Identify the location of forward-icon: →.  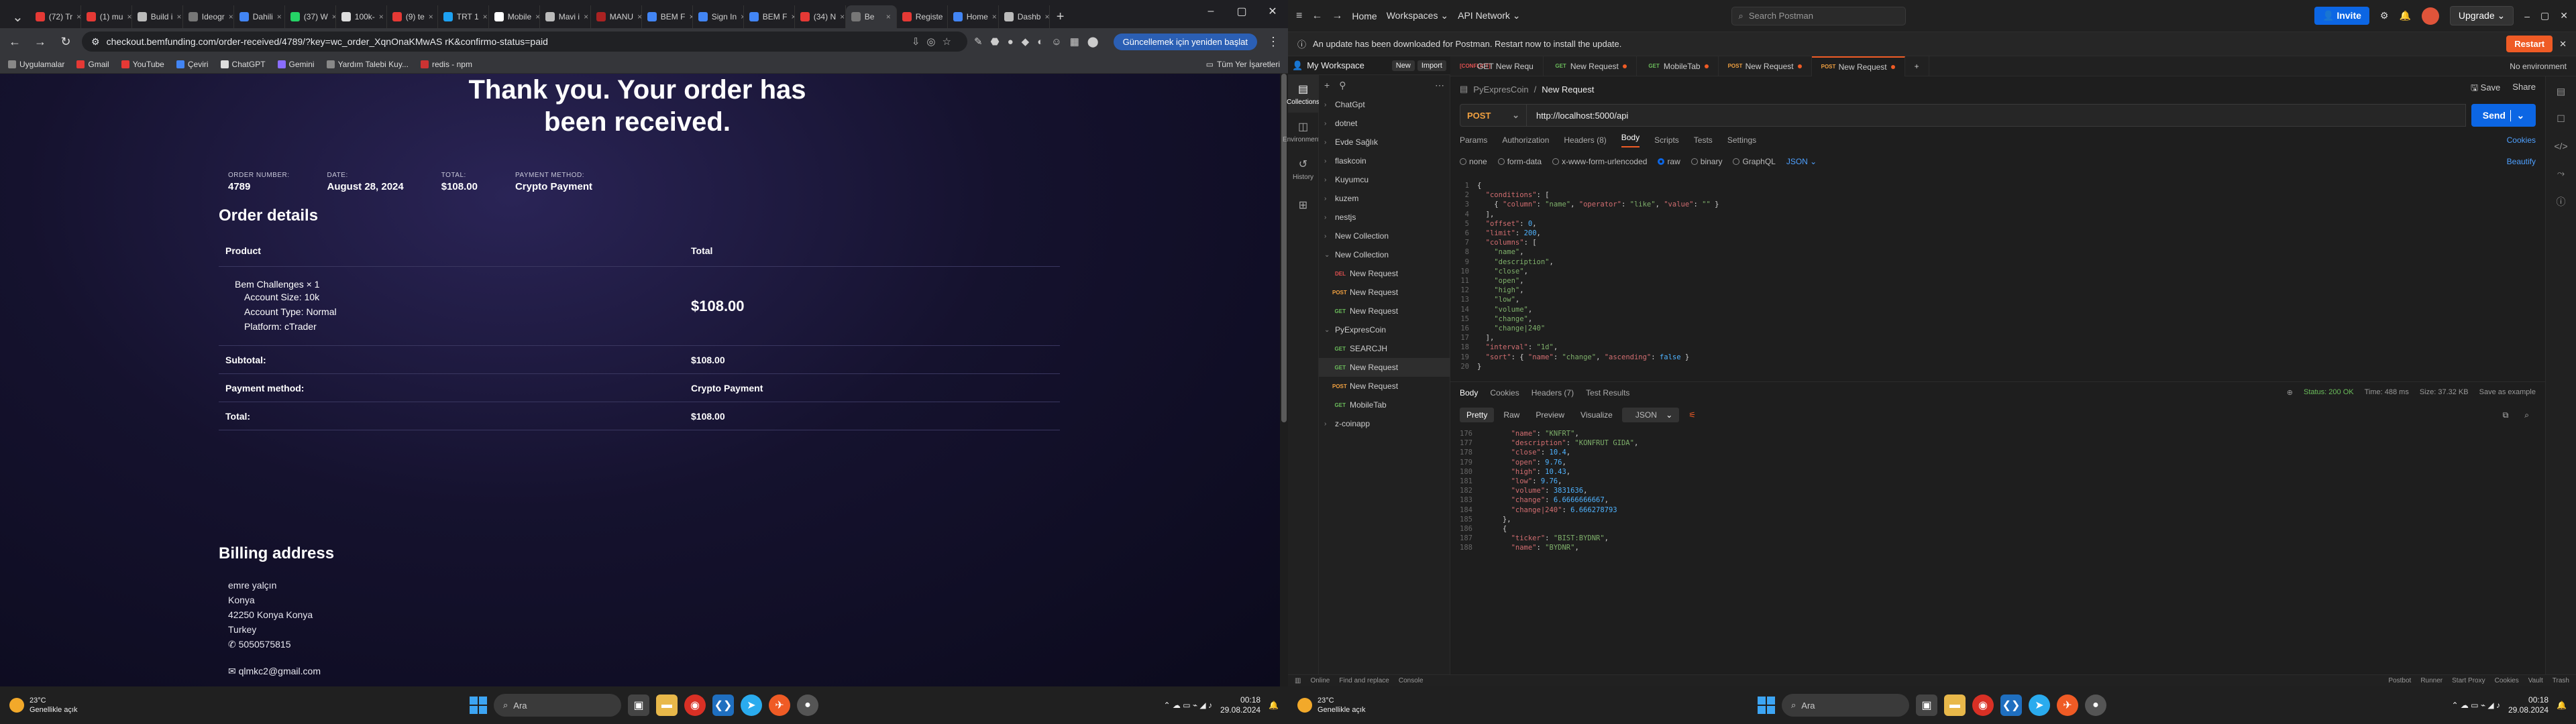
(40, 42).